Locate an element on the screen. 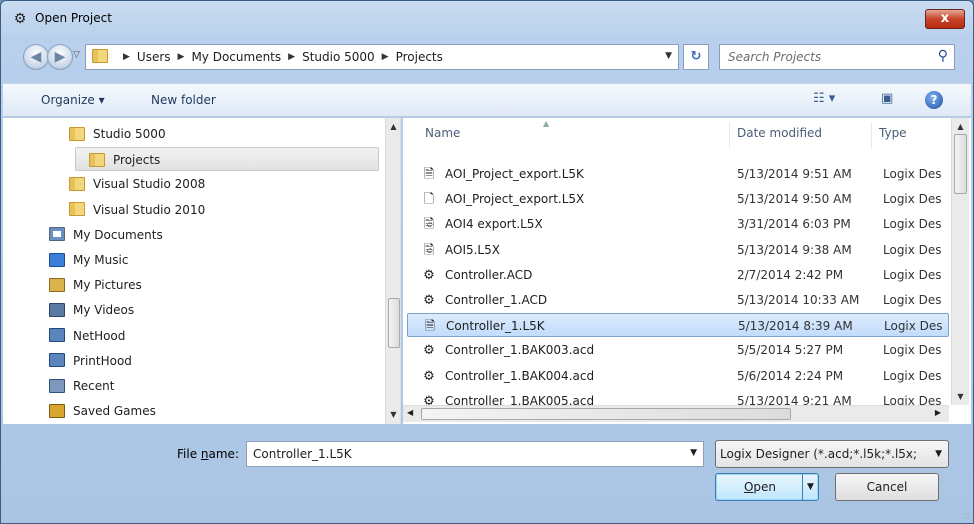 The height and width of the screenshot is (524, 974). window-title: Open Project is located at coordinates (73, 18).